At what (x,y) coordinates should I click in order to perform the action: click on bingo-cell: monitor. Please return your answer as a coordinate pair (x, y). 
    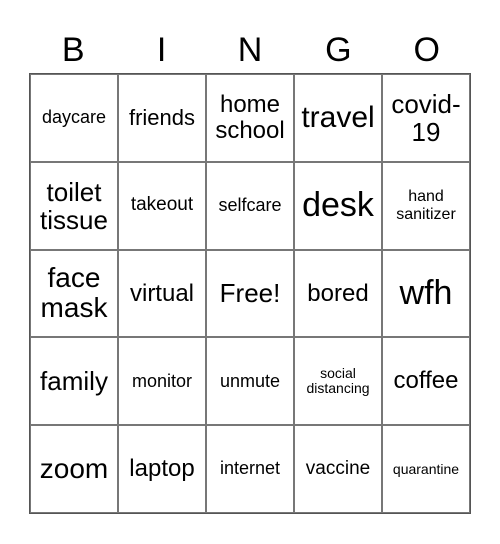
    Looking at the image, I should click on (162, 381).